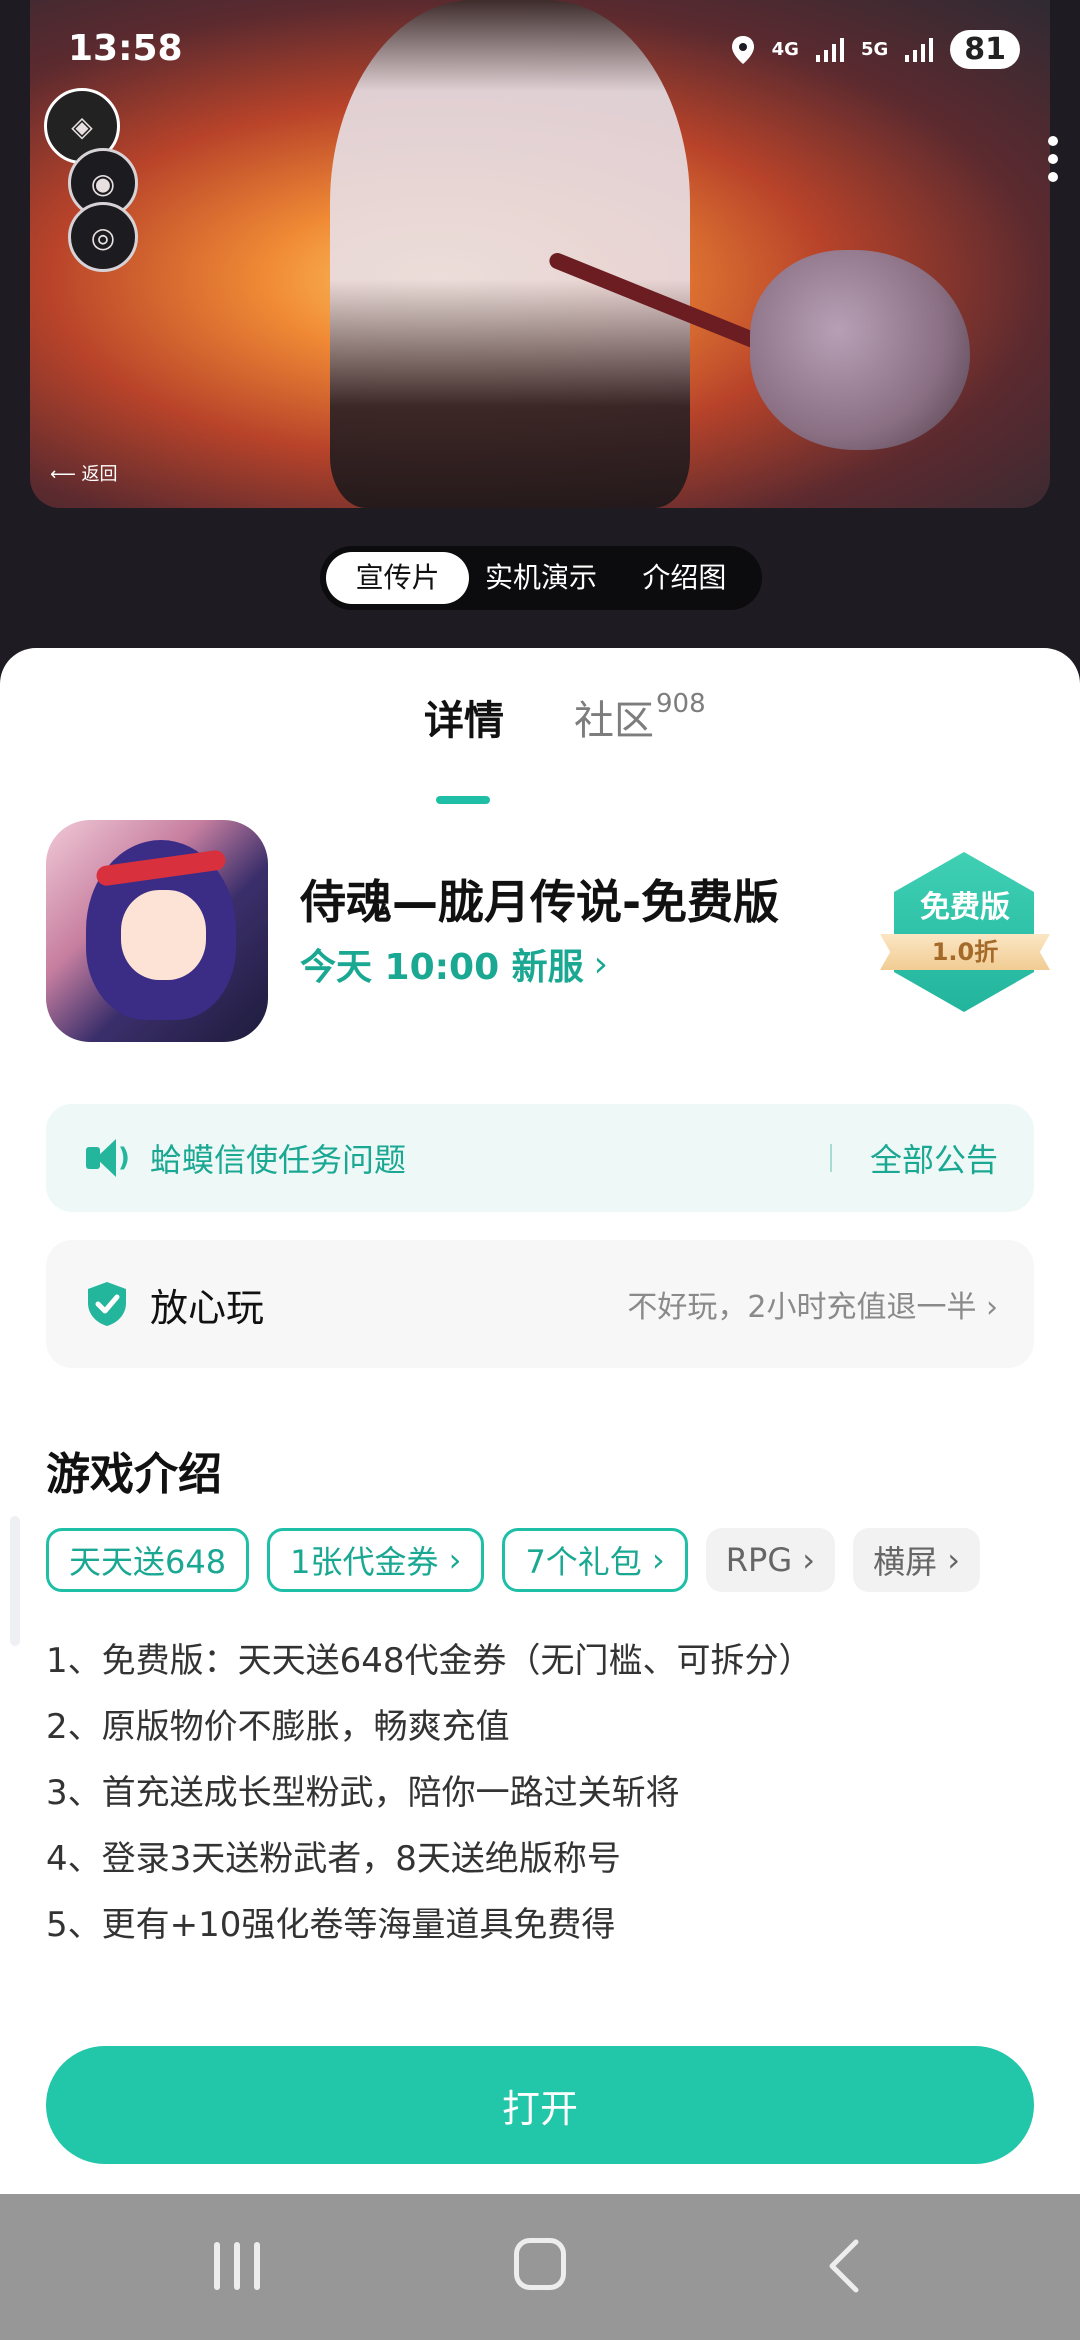 The image size is (1080, 2340). Describe the element at coordinates (103, 237) in the screenshot. I see `skill-icon: ◎` at that location.